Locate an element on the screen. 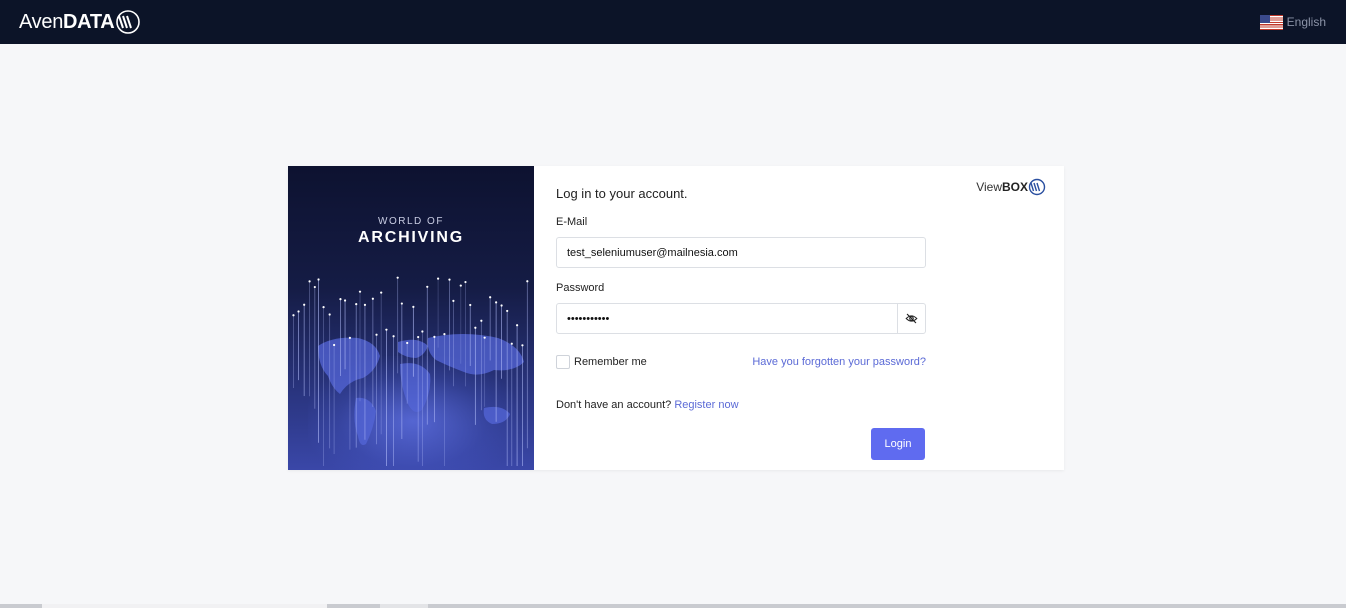 Image resolution: width=1346 pixels, height=608 pixels. no-account-text: Don't have an account? is located at coordinates (614, 405).